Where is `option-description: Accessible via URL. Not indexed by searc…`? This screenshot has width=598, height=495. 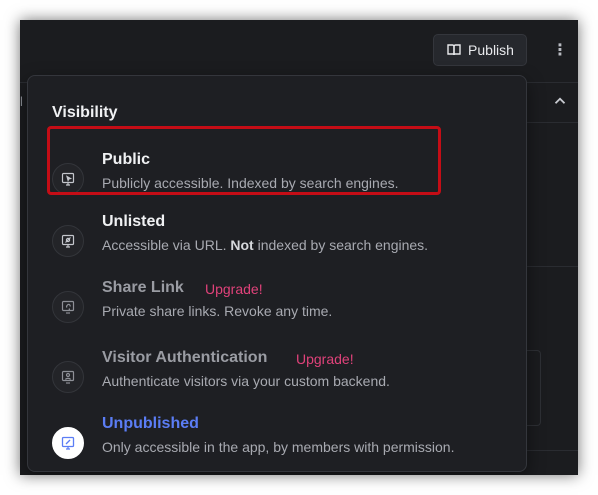 option-description: Accessible via URL. Not indexed by searc… is located at coordinates (265, 245).